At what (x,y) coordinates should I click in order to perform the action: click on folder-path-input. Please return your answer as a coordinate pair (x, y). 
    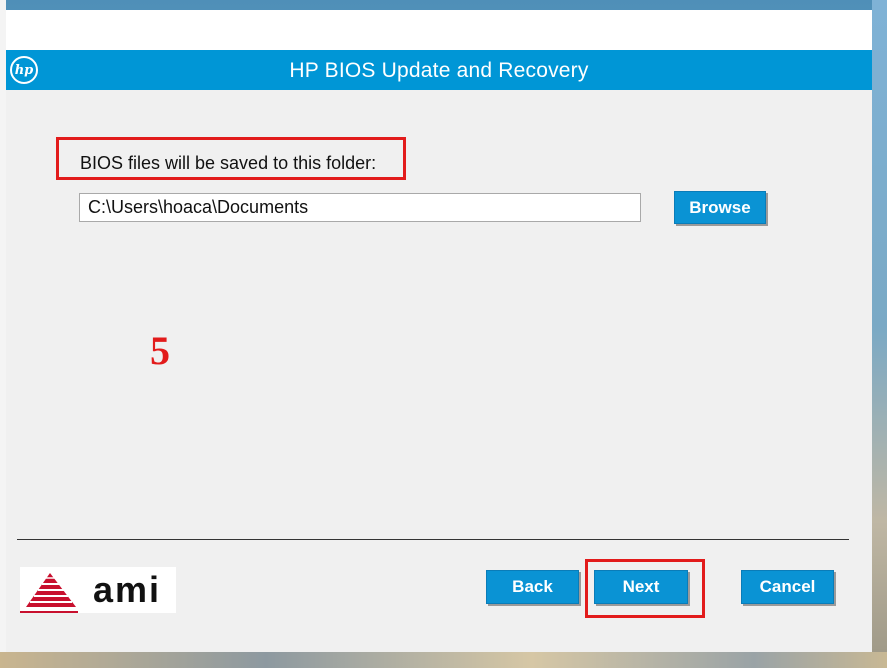
    Looking at the image, I should click on (360, 207).